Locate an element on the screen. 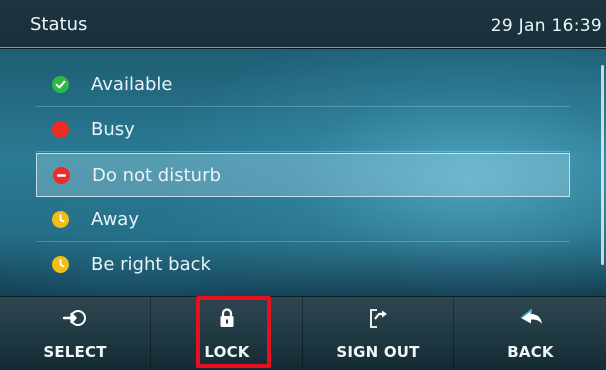 The width and height of the screenshot is (606, 370). status-label: Busy is located at coordinates (113, 129).